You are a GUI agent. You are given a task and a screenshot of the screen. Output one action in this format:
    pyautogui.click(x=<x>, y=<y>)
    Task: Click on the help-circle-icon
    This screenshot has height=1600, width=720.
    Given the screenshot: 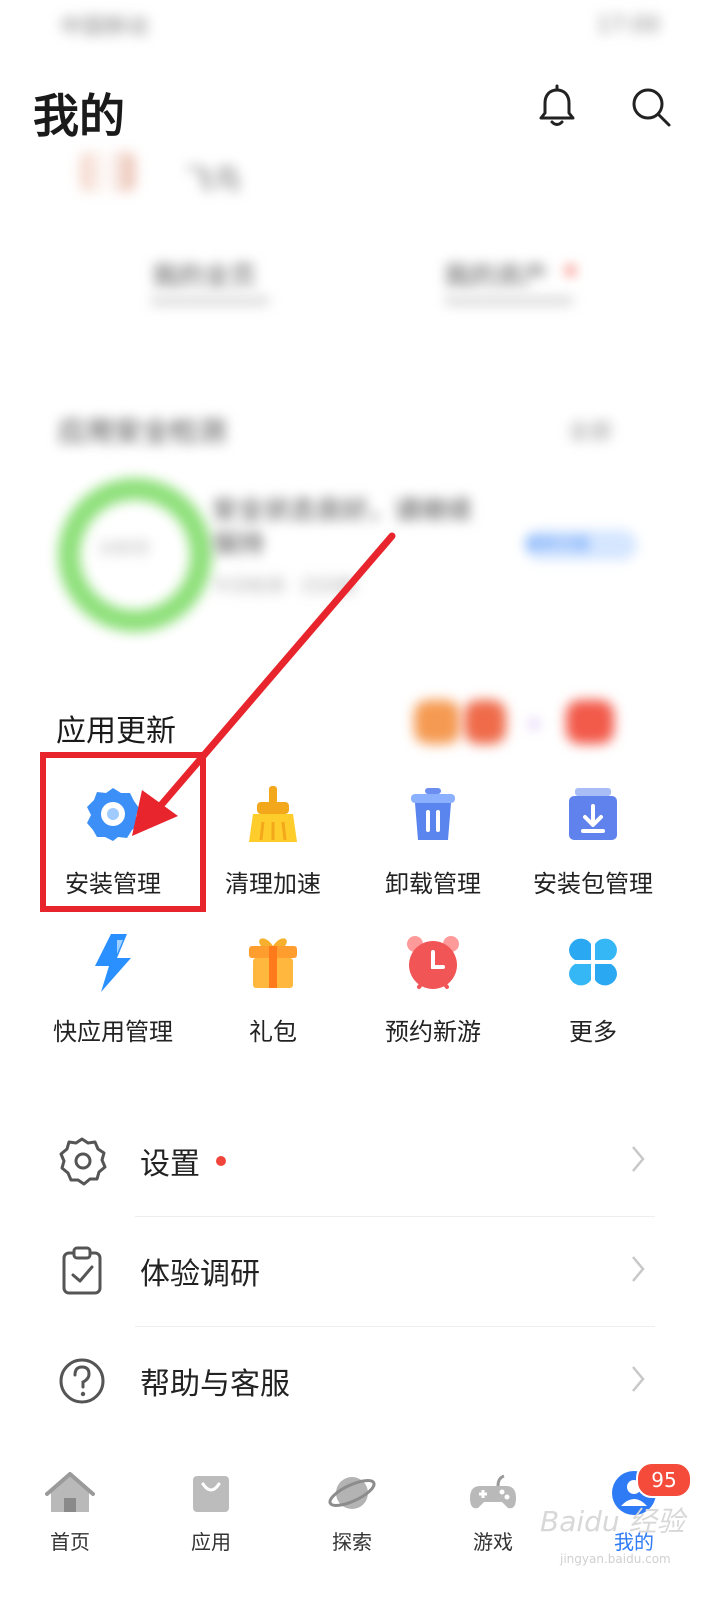 What is the action you would take?
    pyautogui.click(x=82, y=1381)
    